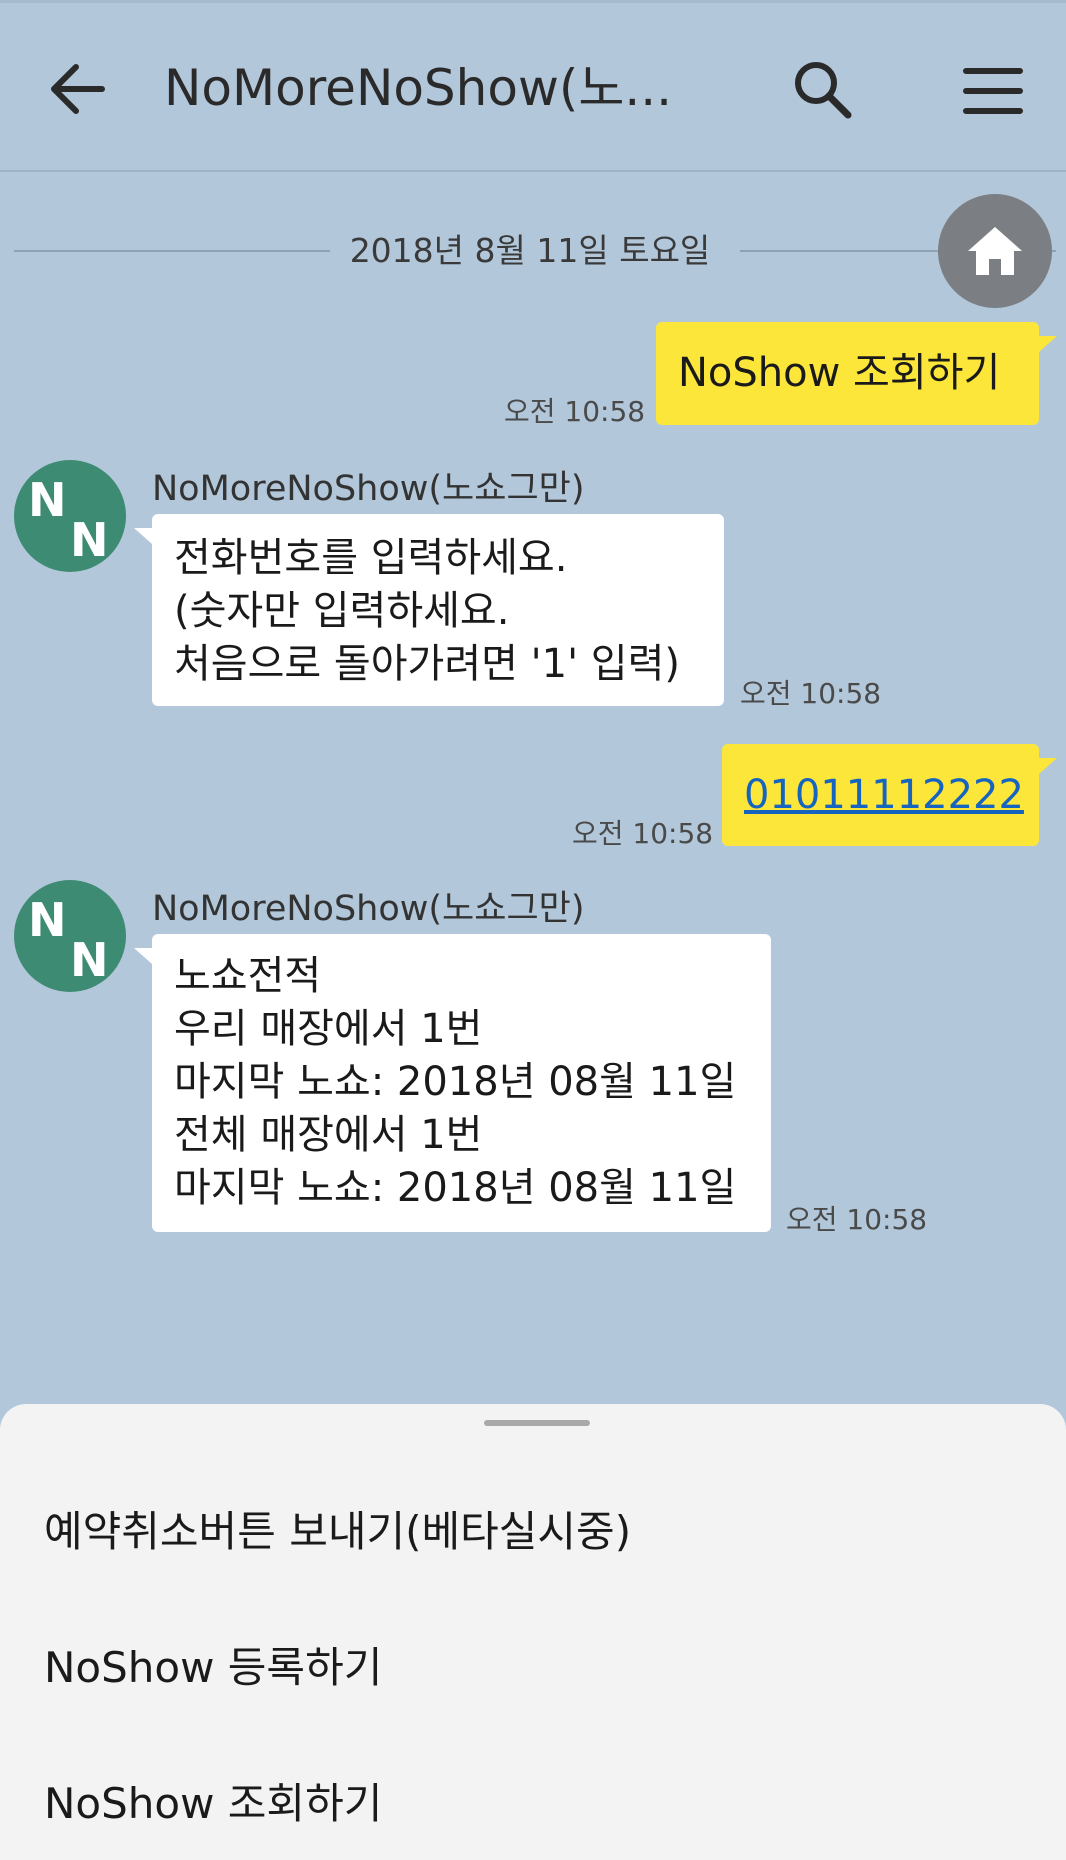  What do you see at coordinates (427, 664) in the screenshot?
I see `message-line: 처음으로 돌아가려면 '1' 입력)` at bounding box center [427, 664].